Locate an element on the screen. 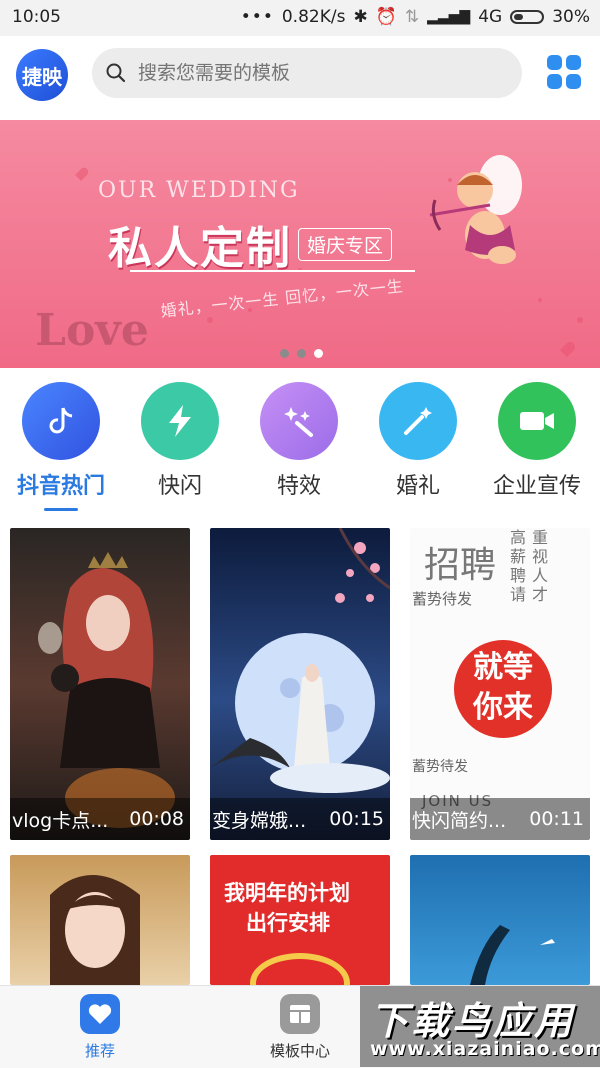  magic-wand-icon is located at coordinates (418, 421).